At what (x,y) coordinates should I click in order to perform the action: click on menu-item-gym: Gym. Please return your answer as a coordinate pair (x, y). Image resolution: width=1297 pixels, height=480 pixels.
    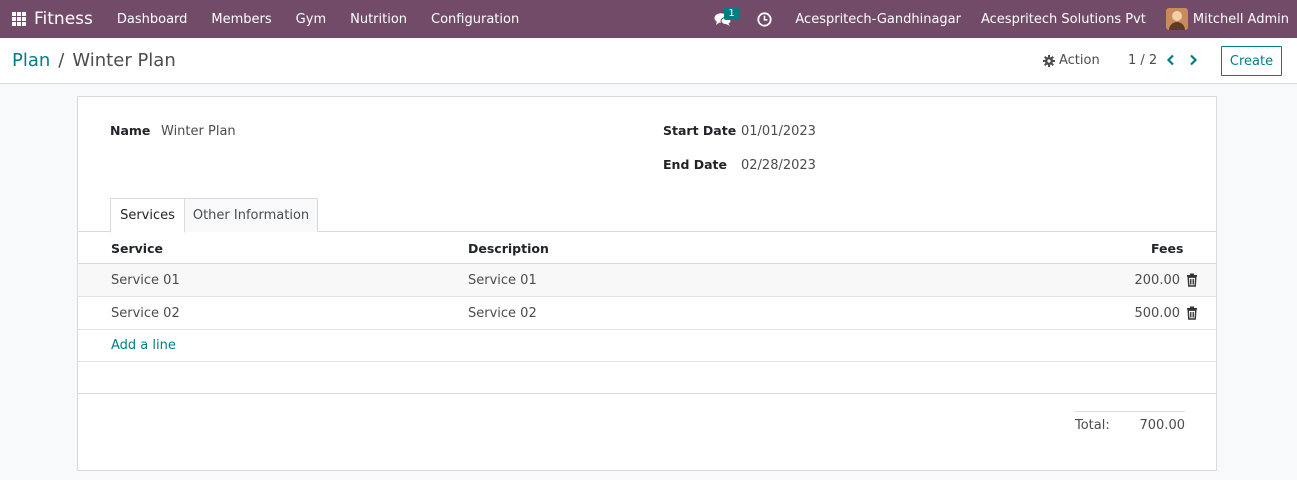
    Looking at the image, I should click on (311, 19).